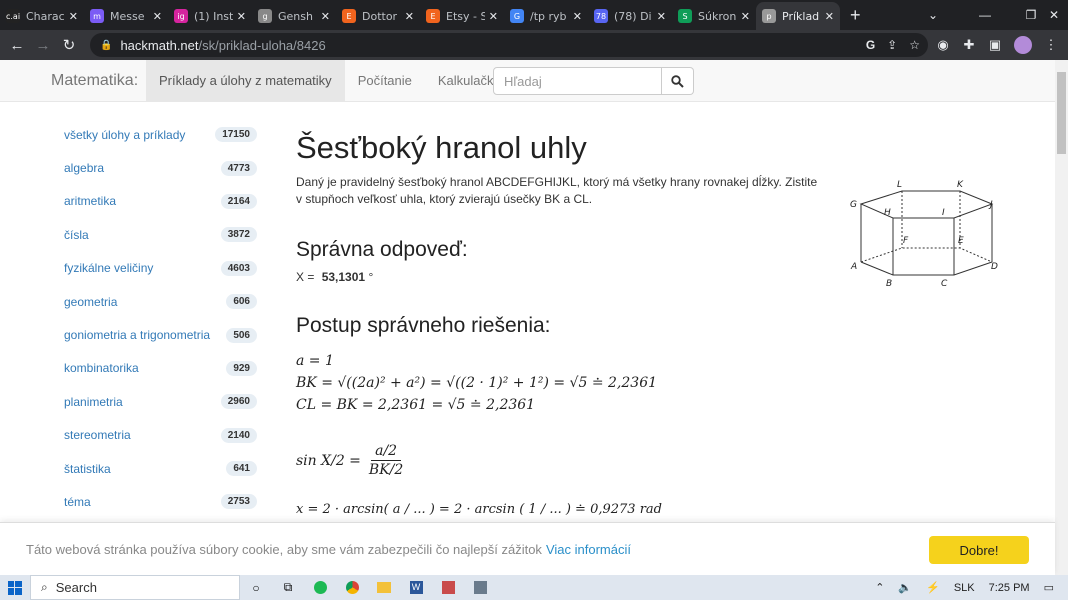 The image size is (1068, 600). Describe the element at coordinates (76, 235) in the screenshot. I see `sidebar-item-label: čísla` at that location.